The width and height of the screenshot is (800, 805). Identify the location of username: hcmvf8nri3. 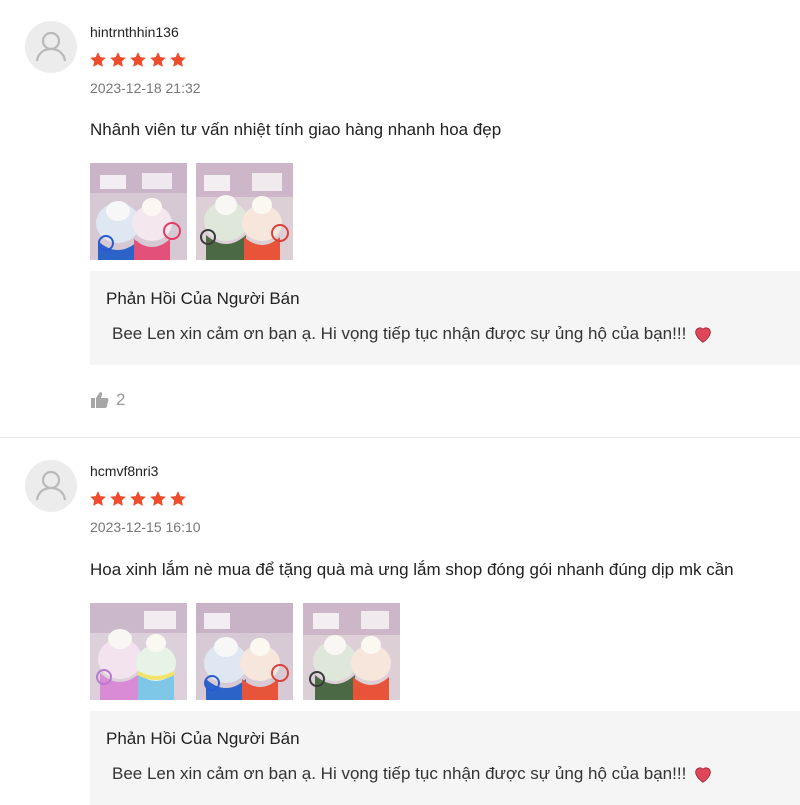
(124, 471).